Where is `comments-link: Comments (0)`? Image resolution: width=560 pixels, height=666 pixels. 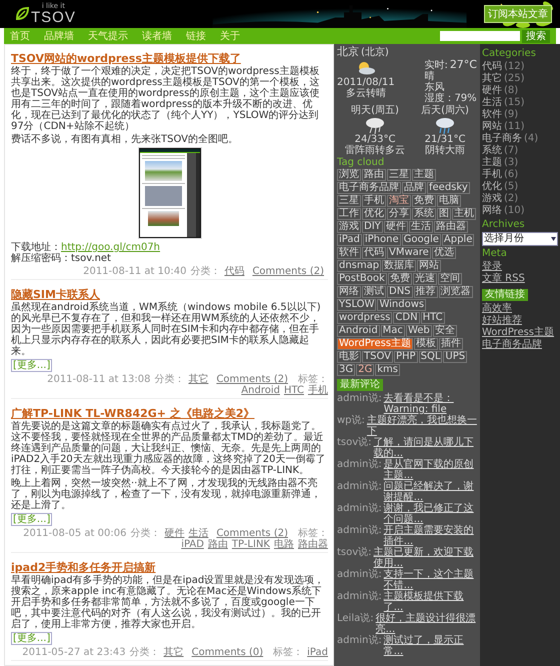
comments-link: Comments (0) is located at coordinates (228, 652).